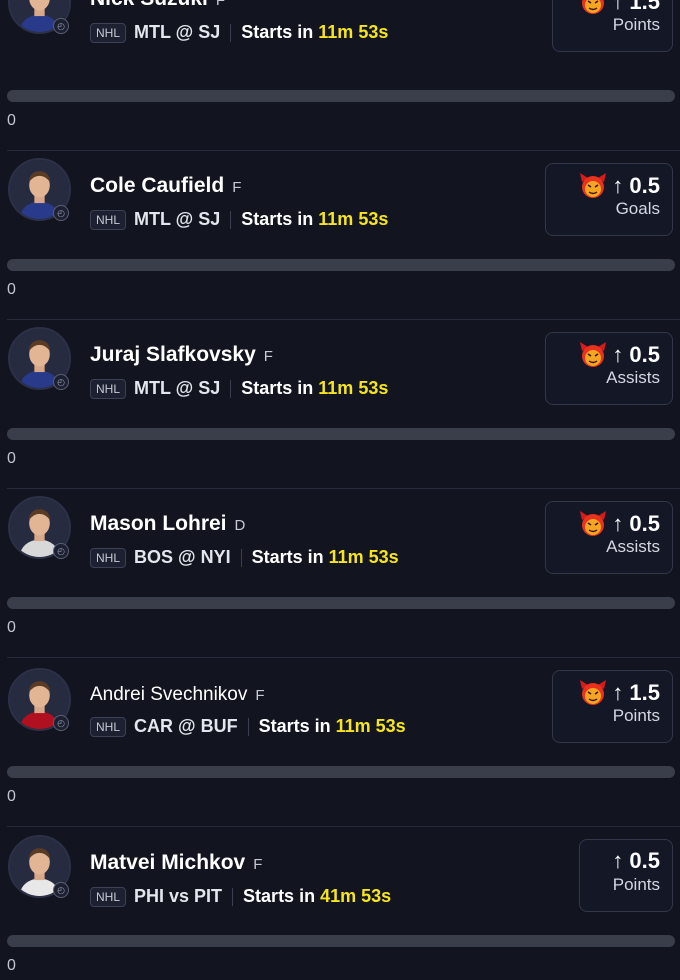 This screenshot has height=980, width=680. I want to click on line-value: 1.5, so click(644, 7).